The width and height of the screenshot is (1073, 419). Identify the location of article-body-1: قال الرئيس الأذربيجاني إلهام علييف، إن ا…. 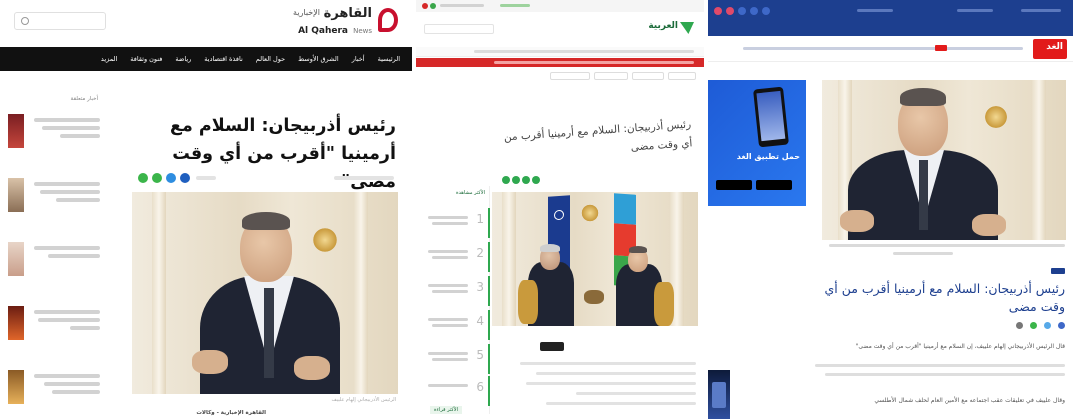
(960, 346).